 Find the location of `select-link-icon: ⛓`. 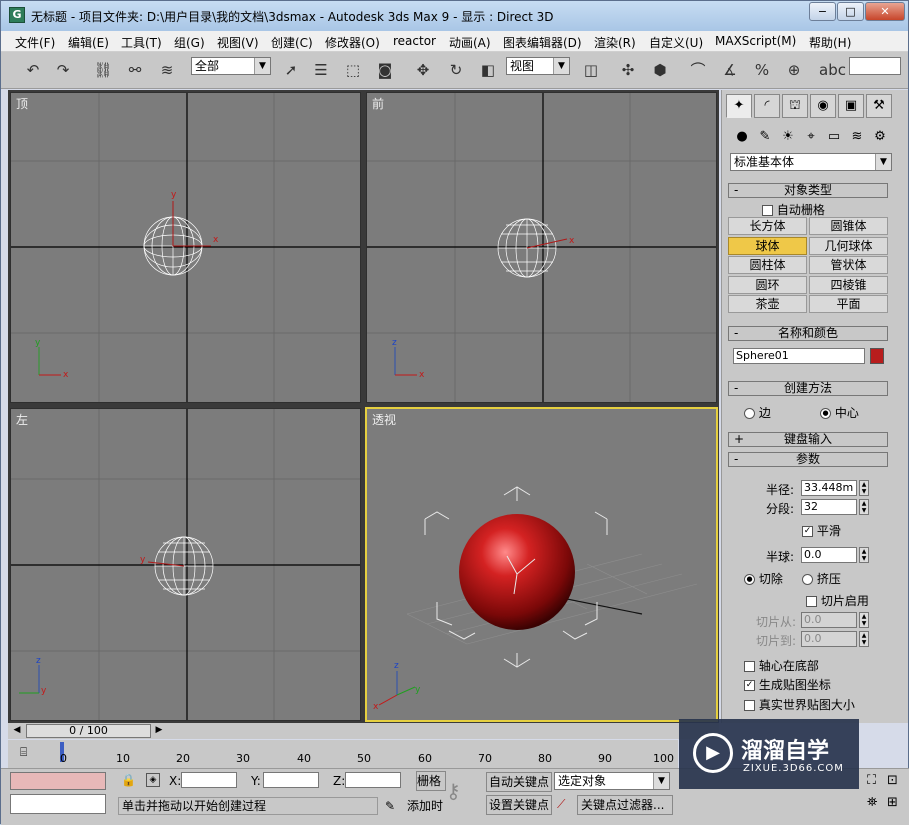

select-link-icon: ⛓ is located at coordinates (103, 70).